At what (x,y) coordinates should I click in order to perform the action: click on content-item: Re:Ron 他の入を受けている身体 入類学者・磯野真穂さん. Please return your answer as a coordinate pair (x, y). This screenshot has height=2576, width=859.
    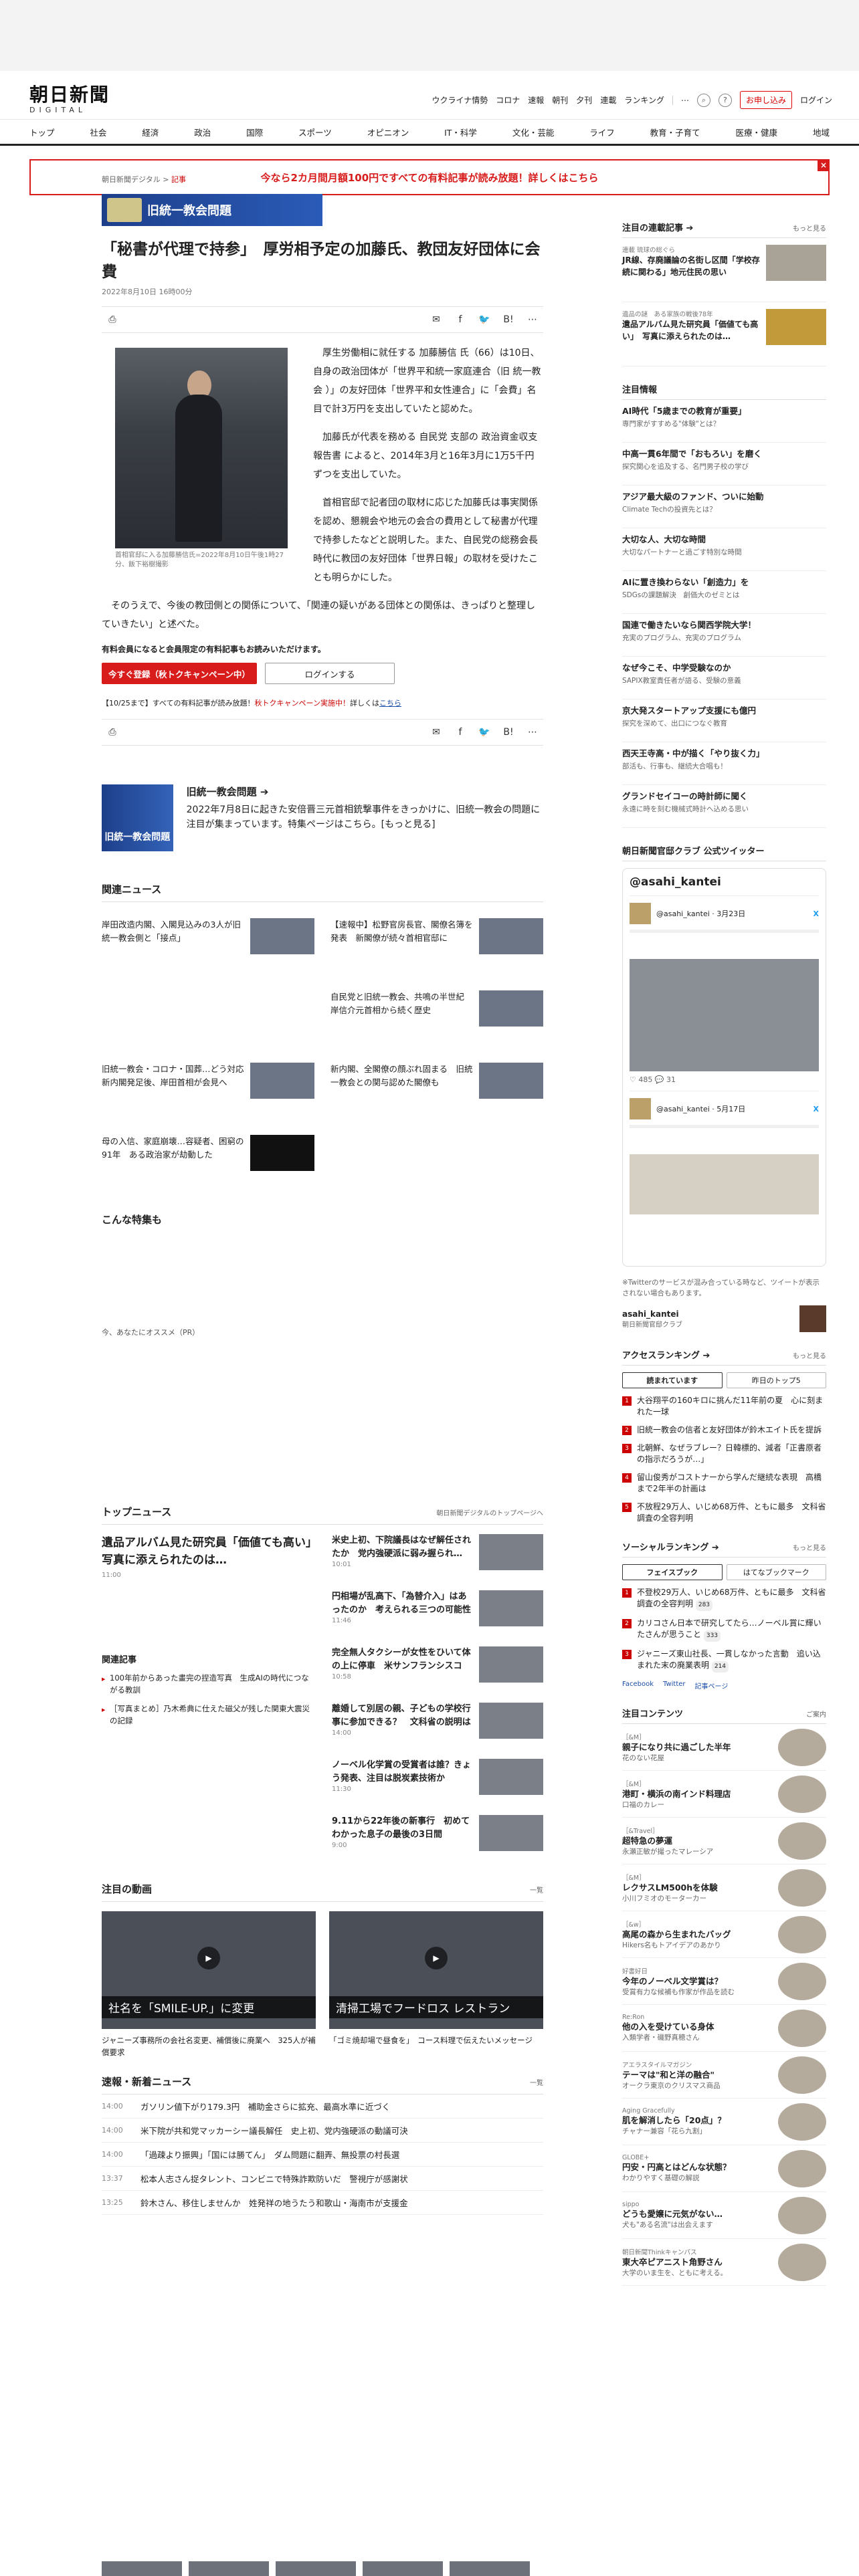
    Looking at the image, I should click on (724, 2028).